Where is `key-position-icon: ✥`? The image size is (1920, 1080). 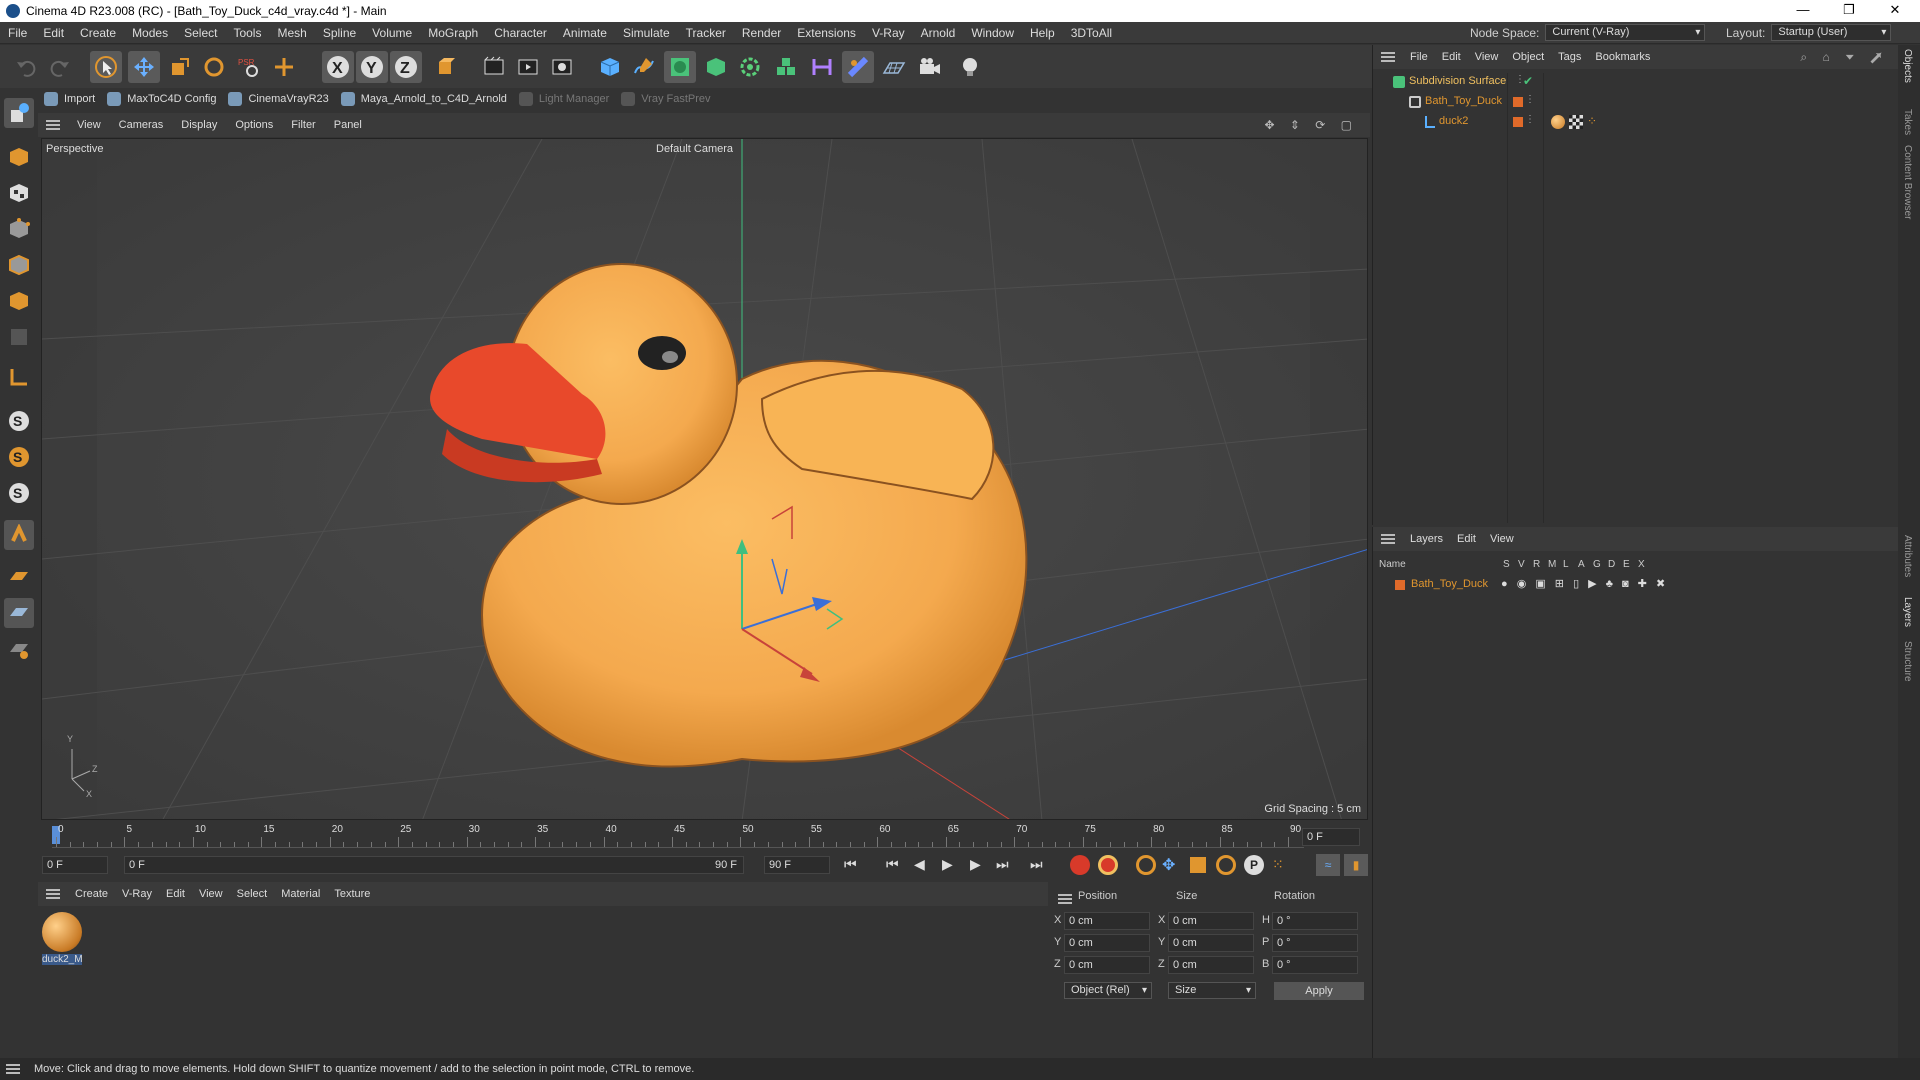
key-position-icon: ✥ is located at coordinates (1168, 865).